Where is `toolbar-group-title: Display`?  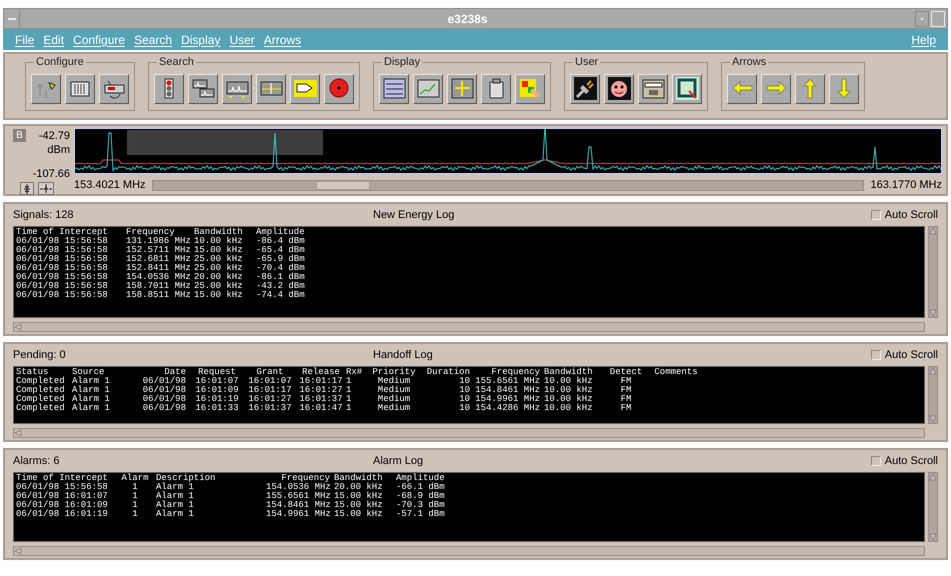
toolbar-group-title: Display is located at coordinates (402, 62).